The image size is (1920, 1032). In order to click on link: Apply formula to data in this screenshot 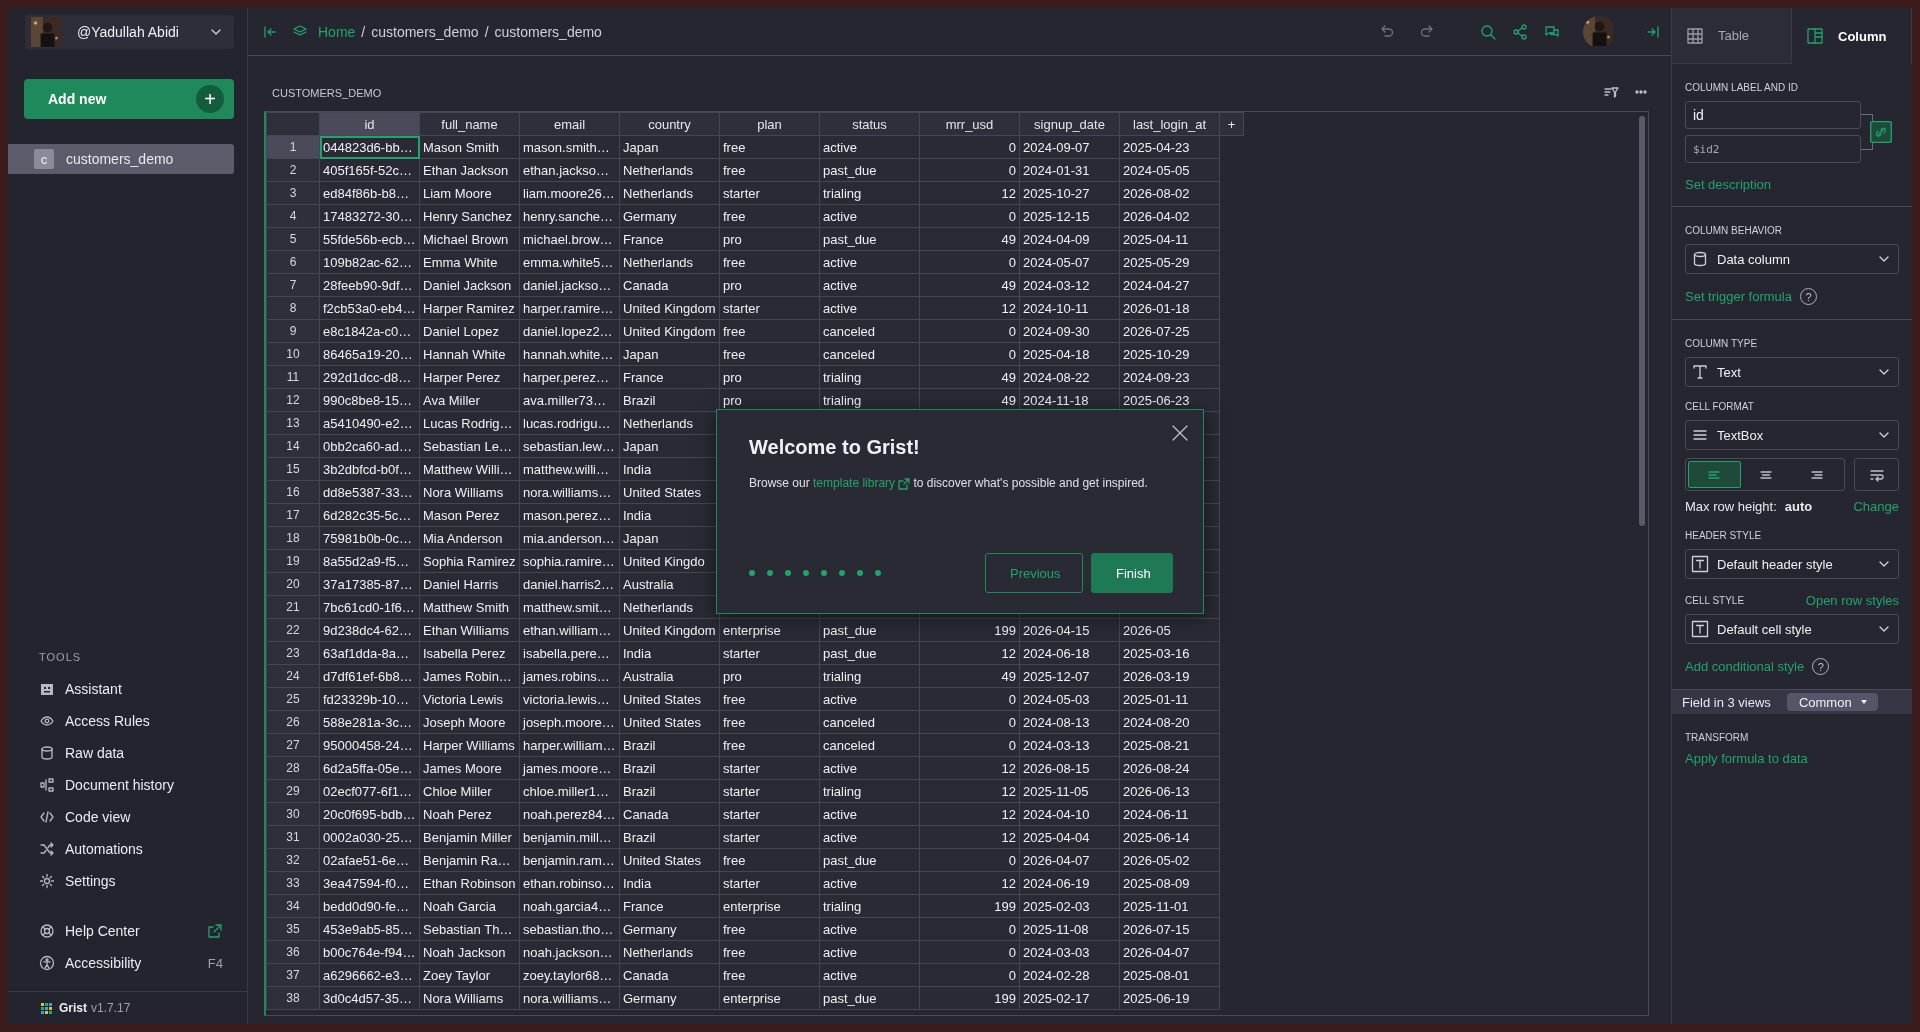, I will do `click(1746, 758)`.